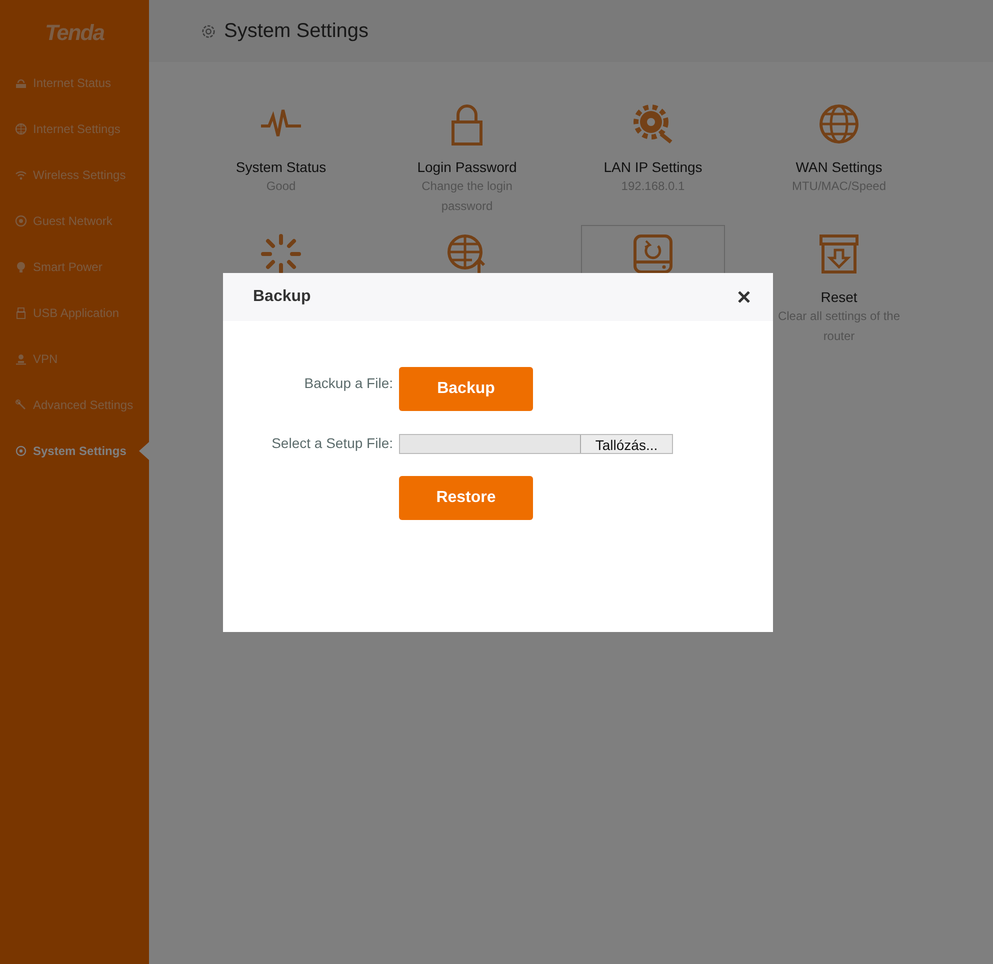 The height and width of the screenshot is (964, 993). Describe the element at coordinates (296, 31) in the screenshot. I see `page-title: System Settings` at that location.